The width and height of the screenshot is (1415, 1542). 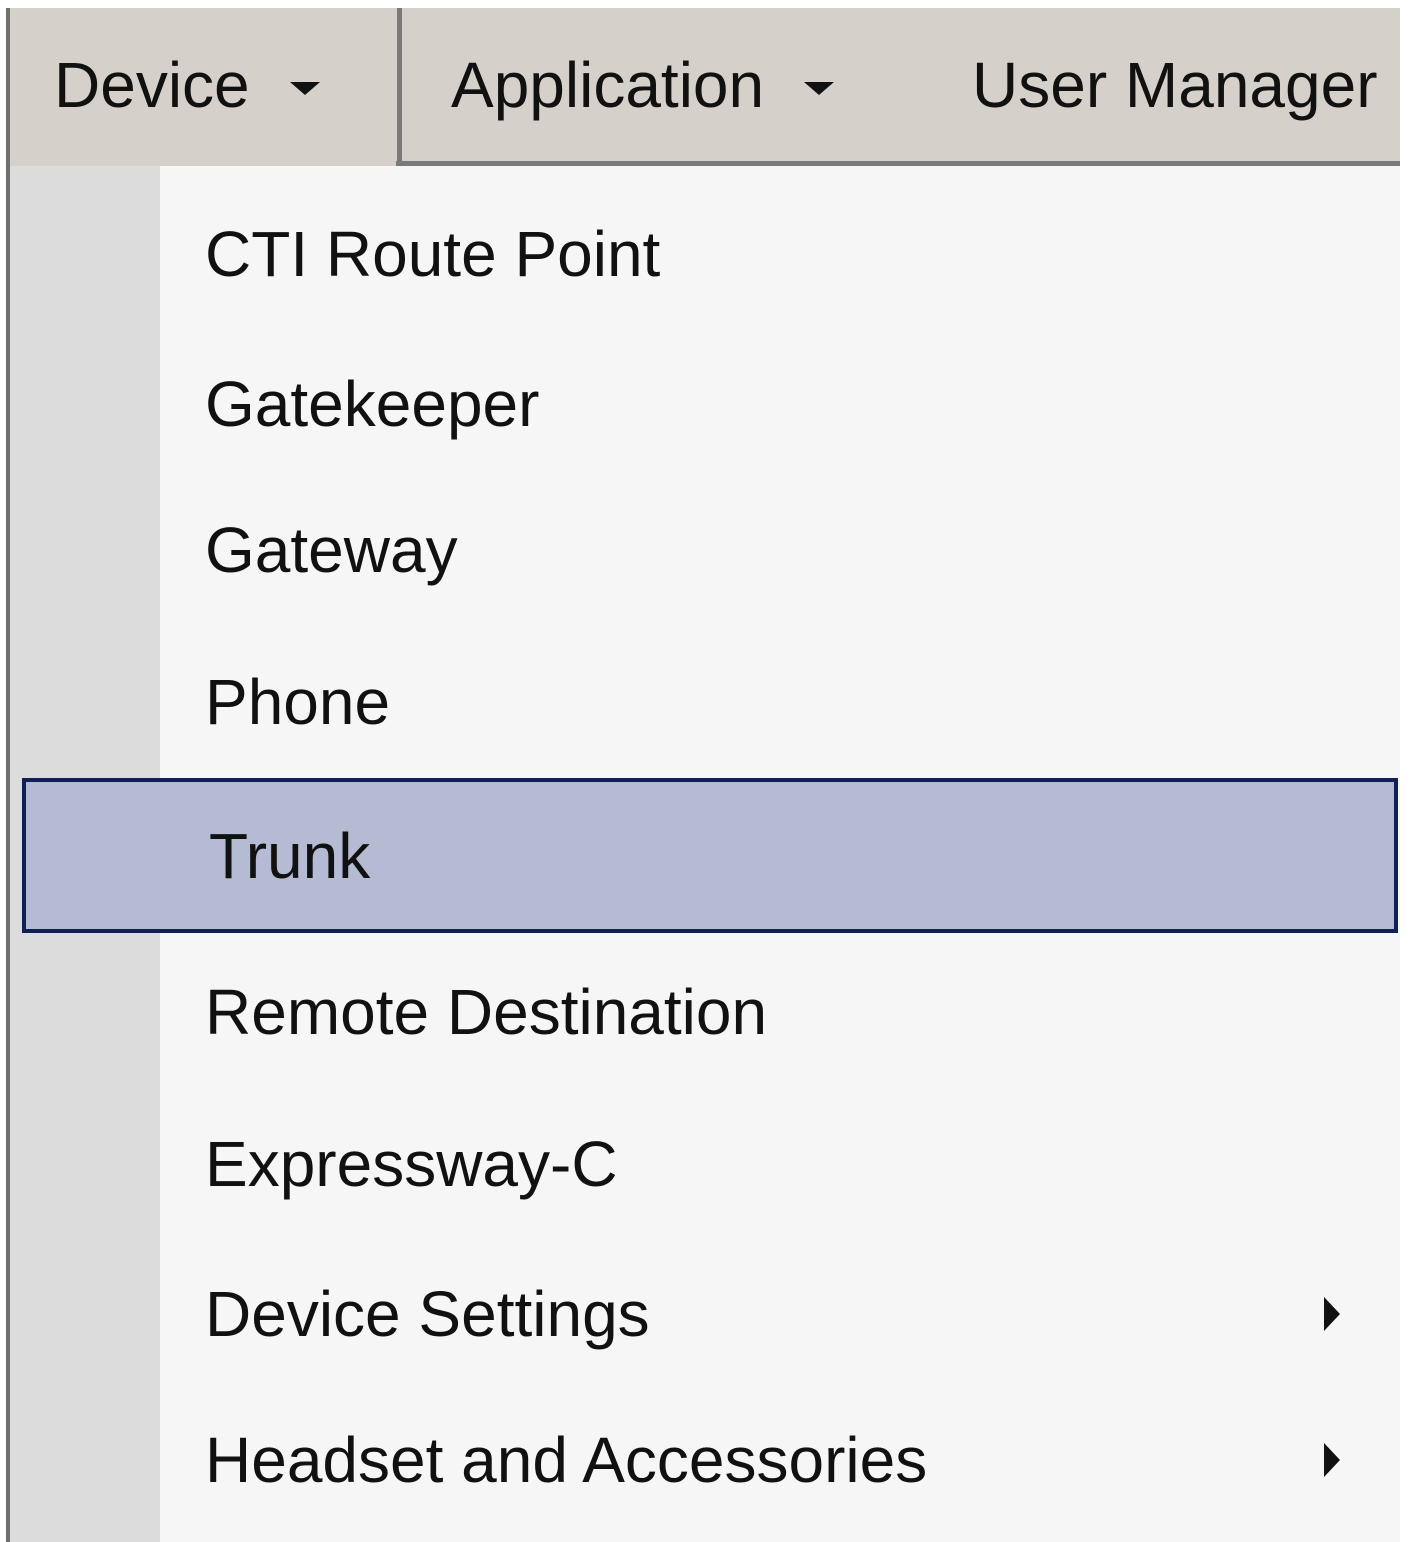 What do you see at coordinates (290, 855) in the screenshot?
I see `menu-item-label: Trunk` at bounding box center [290, 855].